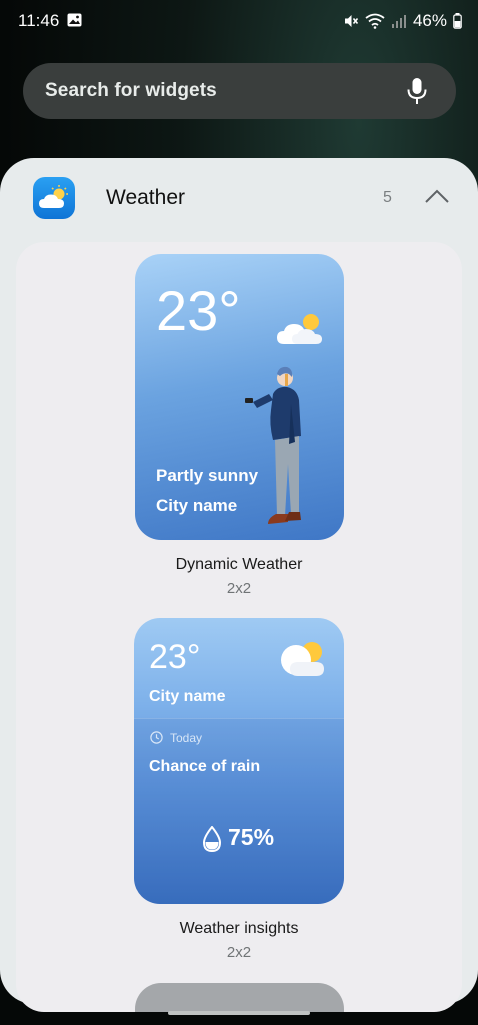  What do you see at coordinates (387, 197) in the screenshot?
I see `widget-count: 5` at bounding box center [387, 197].